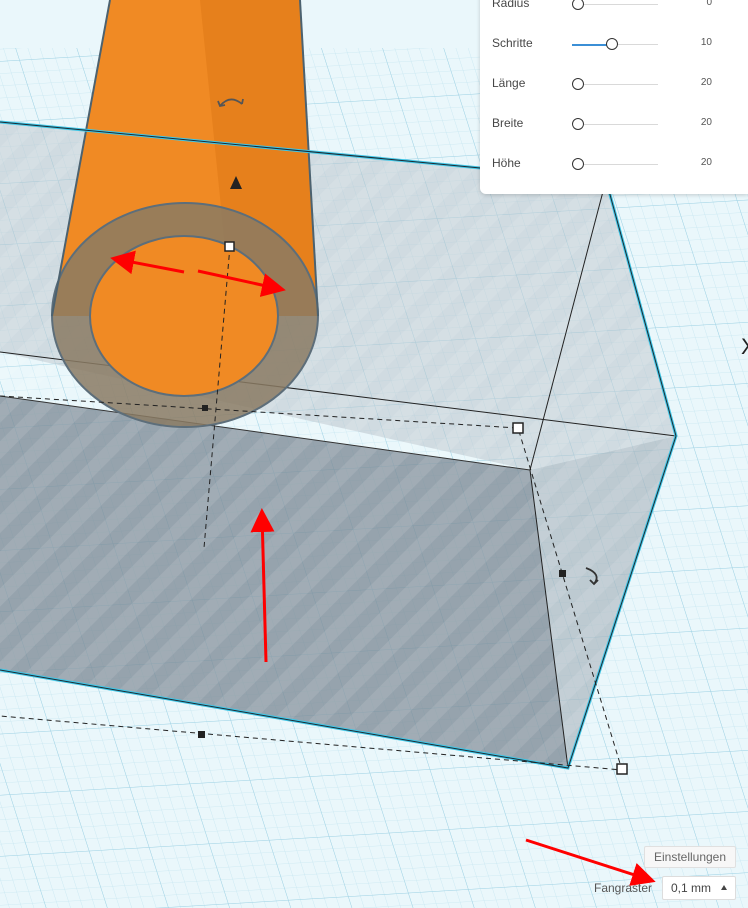 The width and height of the screenshot is (748, 908). I want to click on snap-grid-value: 0,1 mm, so click(691, 888).